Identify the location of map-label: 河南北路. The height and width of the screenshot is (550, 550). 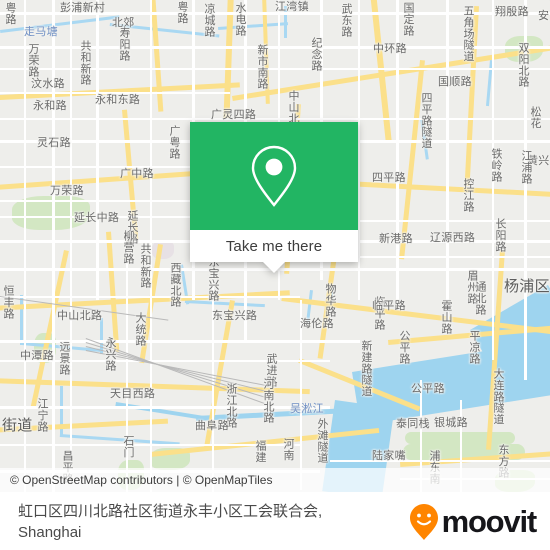
(268, 401).